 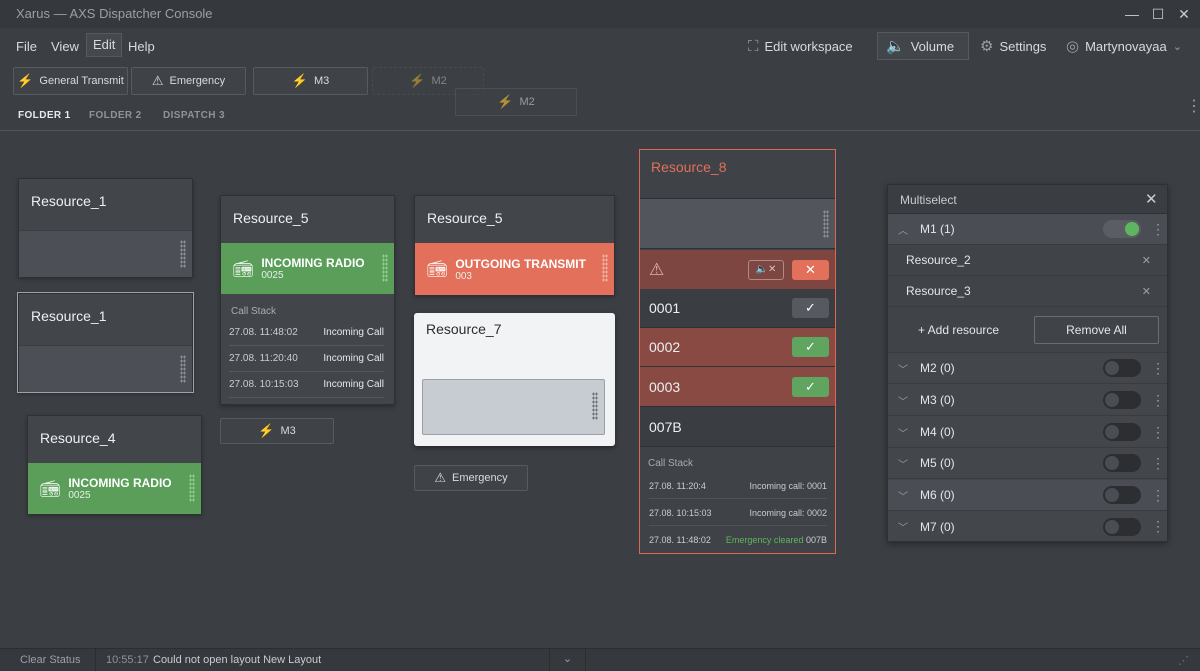 What do you see at coordinates (895, 46) in the screenshot?
I see `speaker-icon: 🔈` at bounding box center [895, 46].